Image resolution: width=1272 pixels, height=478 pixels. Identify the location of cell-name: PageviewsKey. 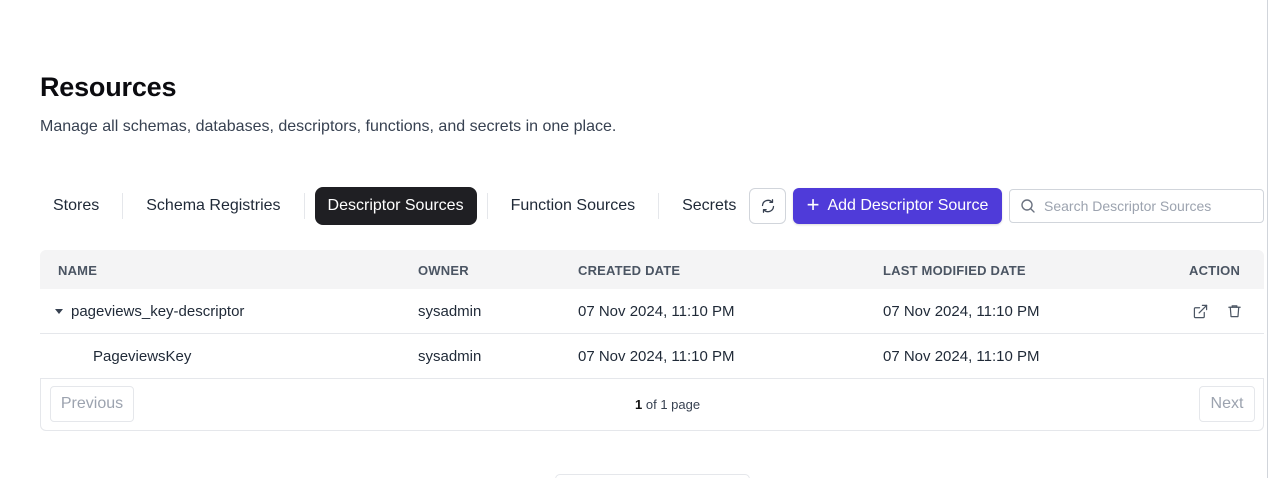
(142, 356).